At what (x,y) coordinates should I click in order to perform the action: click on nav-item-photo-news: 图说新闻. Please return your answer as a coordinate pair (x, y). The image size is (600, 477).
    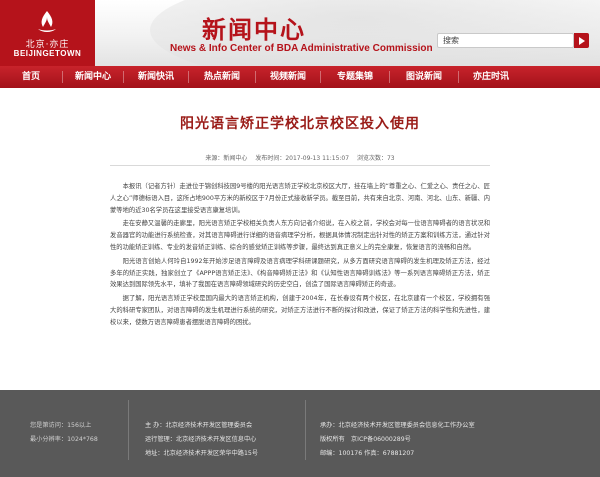
    Looking at the image, I should click on (424, 77).